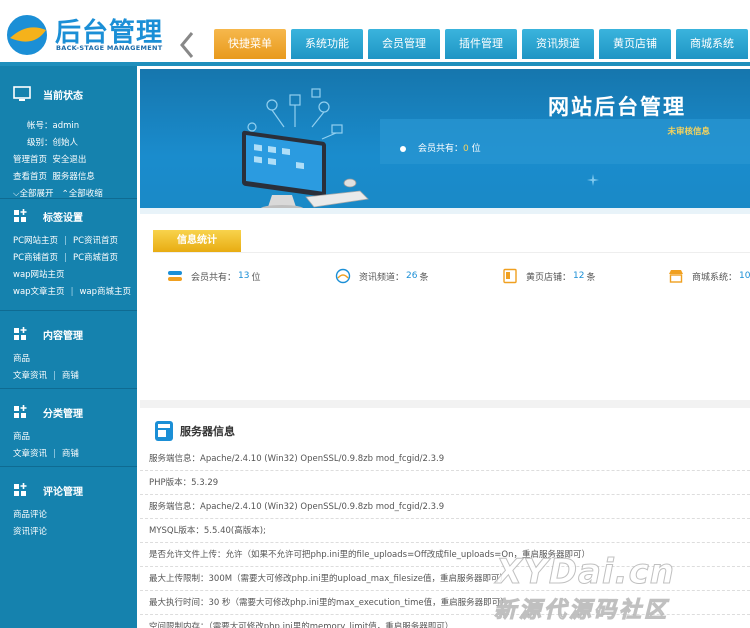 Image resolution: width=750 pixels, height=628 pixels. I want to click on link-products: 商品, so click(21, 359).